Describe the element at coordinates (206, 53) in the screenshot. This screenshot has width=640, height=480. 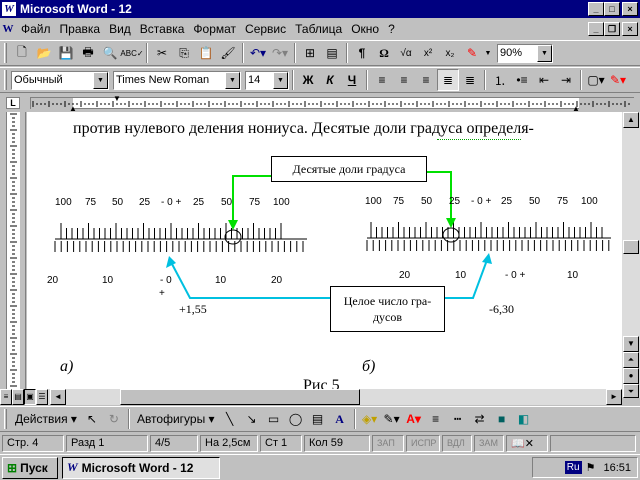
I see `paste-icon: 📋` at that location.